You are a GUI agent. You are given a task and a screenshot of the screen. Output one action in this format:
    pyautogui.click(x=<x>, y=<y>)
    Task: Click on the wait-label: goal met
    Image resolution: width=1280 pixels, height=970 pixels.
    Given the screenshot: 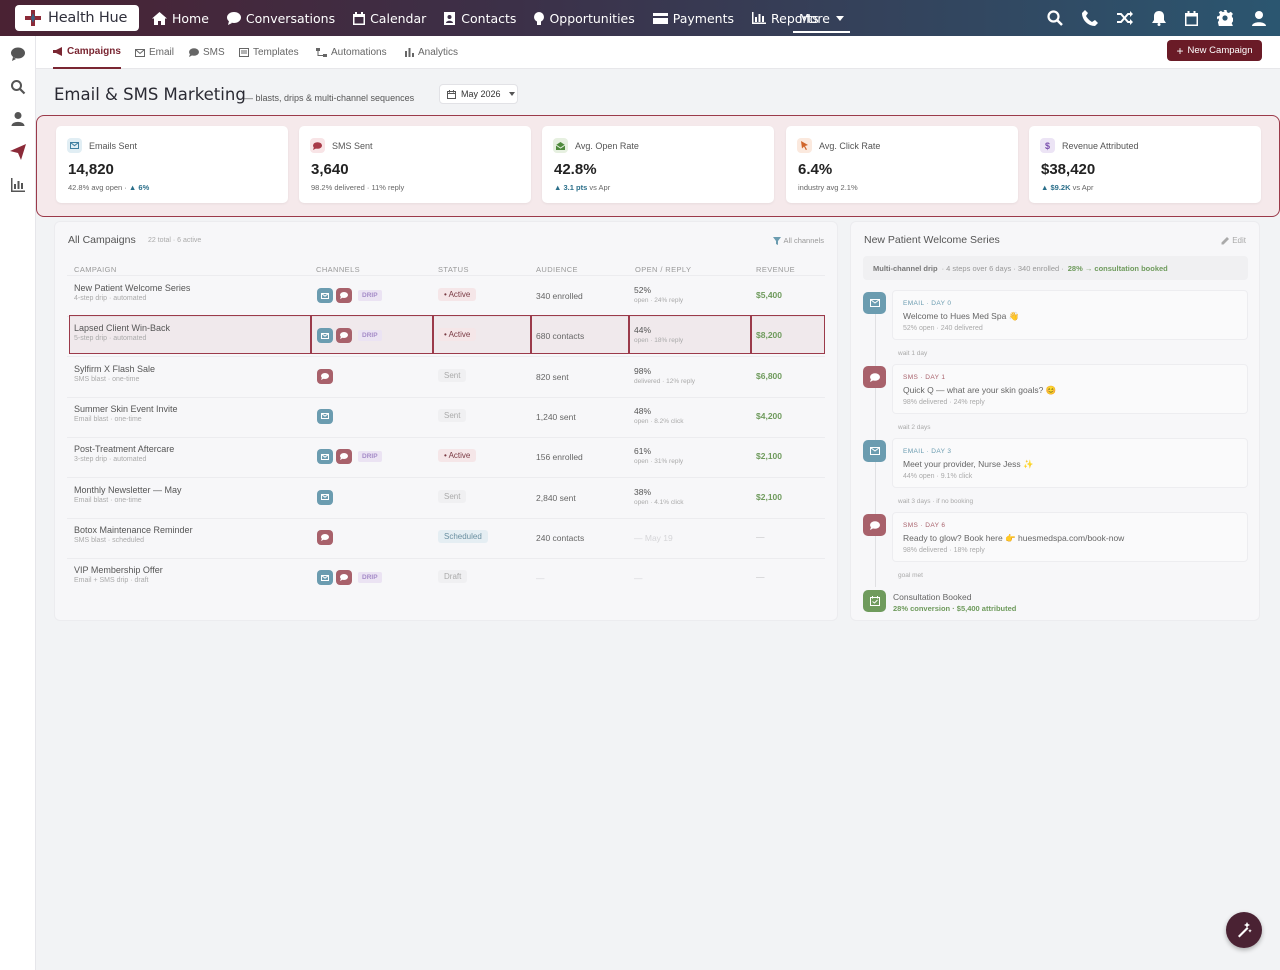 What is the action you would take?
    pyautogui.click(x=910, y=575)
    